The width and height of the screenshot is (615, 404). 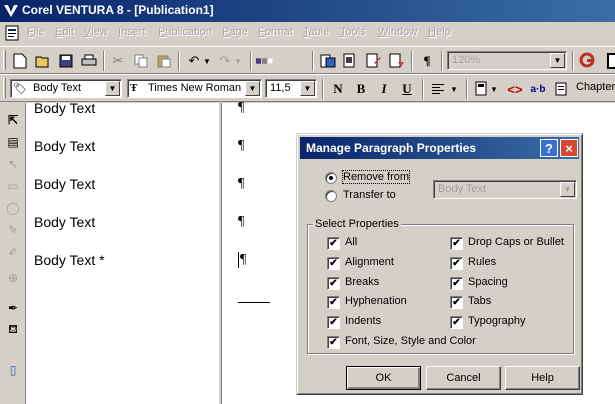 I want to click on tag-tool-icon: ✐, so click(x=13, y=252).